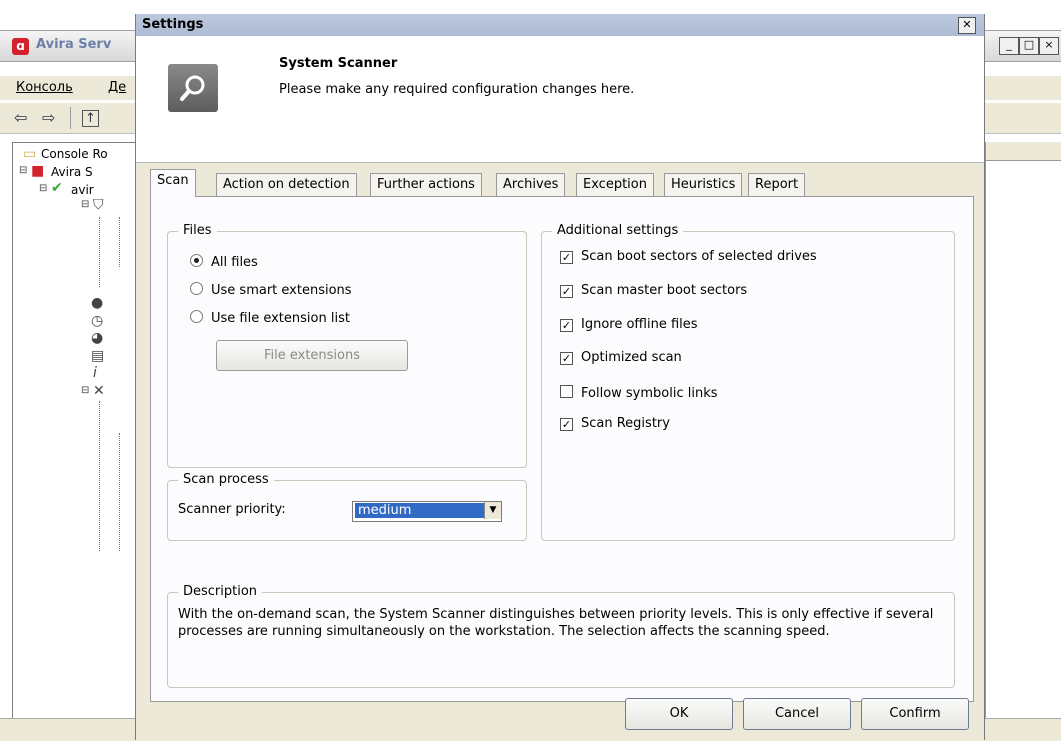 The height and width of the screenshot is (741, 1061). I want to click on radio-smart-extensions: Use smart extensions, so click(271, 290).